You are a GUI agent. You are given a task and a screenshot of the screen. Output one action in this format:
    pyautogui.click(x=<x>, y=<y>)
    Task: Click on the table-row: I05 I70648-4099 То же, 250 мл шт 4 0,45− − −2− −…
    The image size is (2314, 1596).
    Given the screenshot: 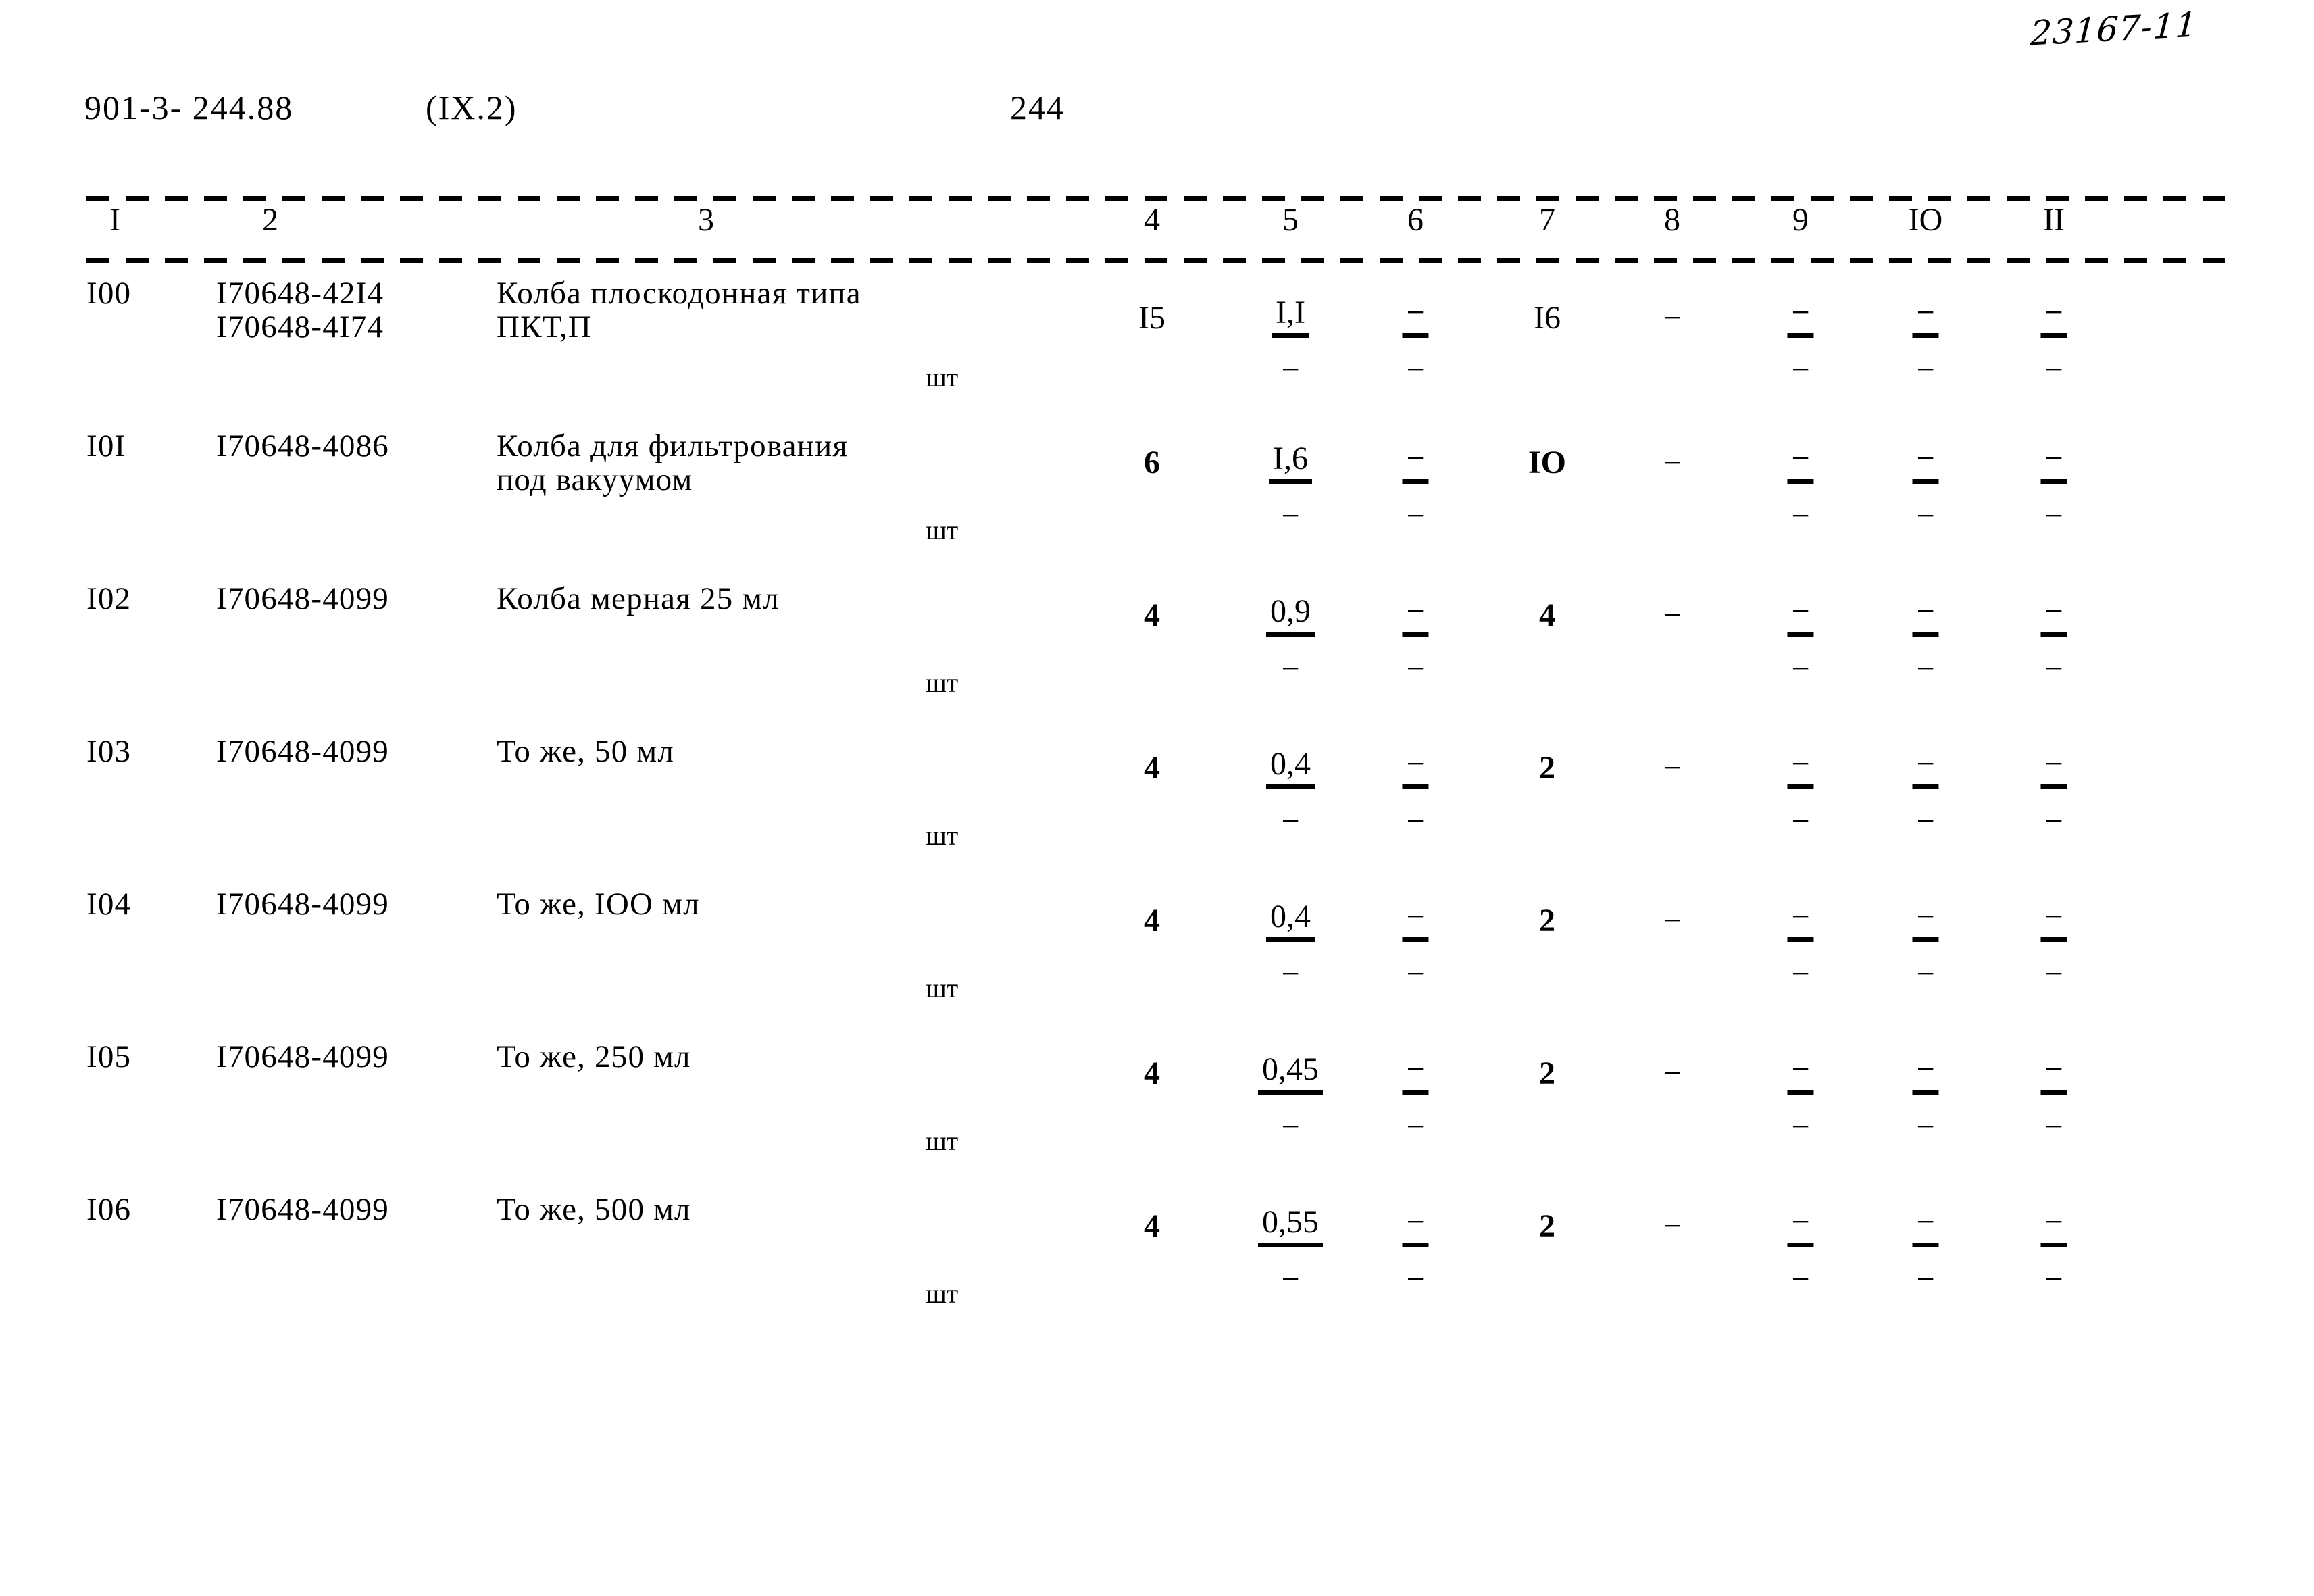 What is the action you would take?
    pyautogui.click(x=1157, y=1106)
    